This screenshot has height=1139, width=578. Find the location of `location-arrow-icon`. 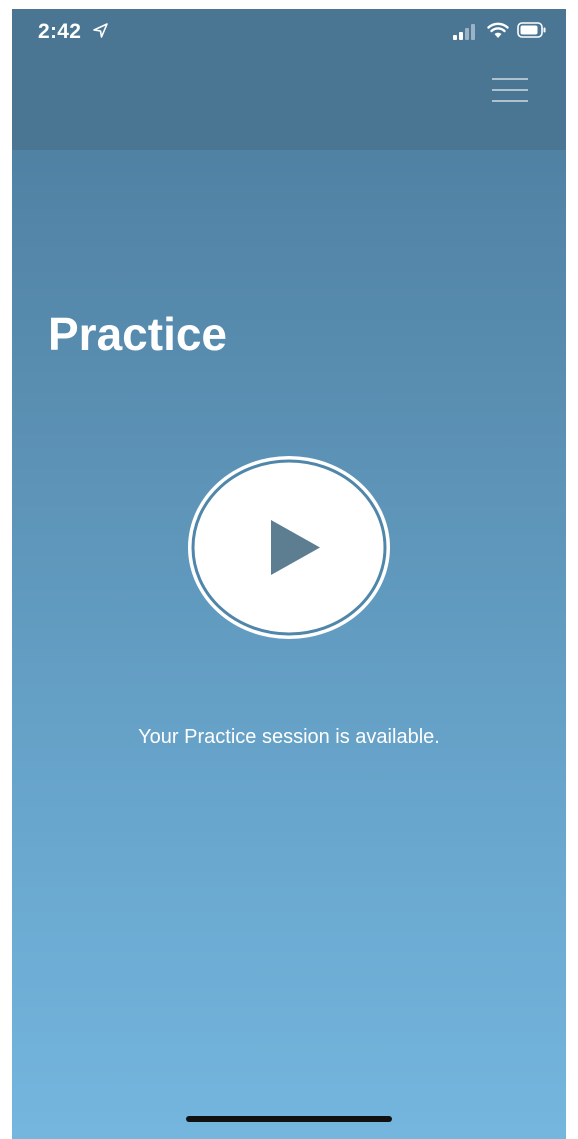

location-arrow-icon is located at coordinates (100, 30).